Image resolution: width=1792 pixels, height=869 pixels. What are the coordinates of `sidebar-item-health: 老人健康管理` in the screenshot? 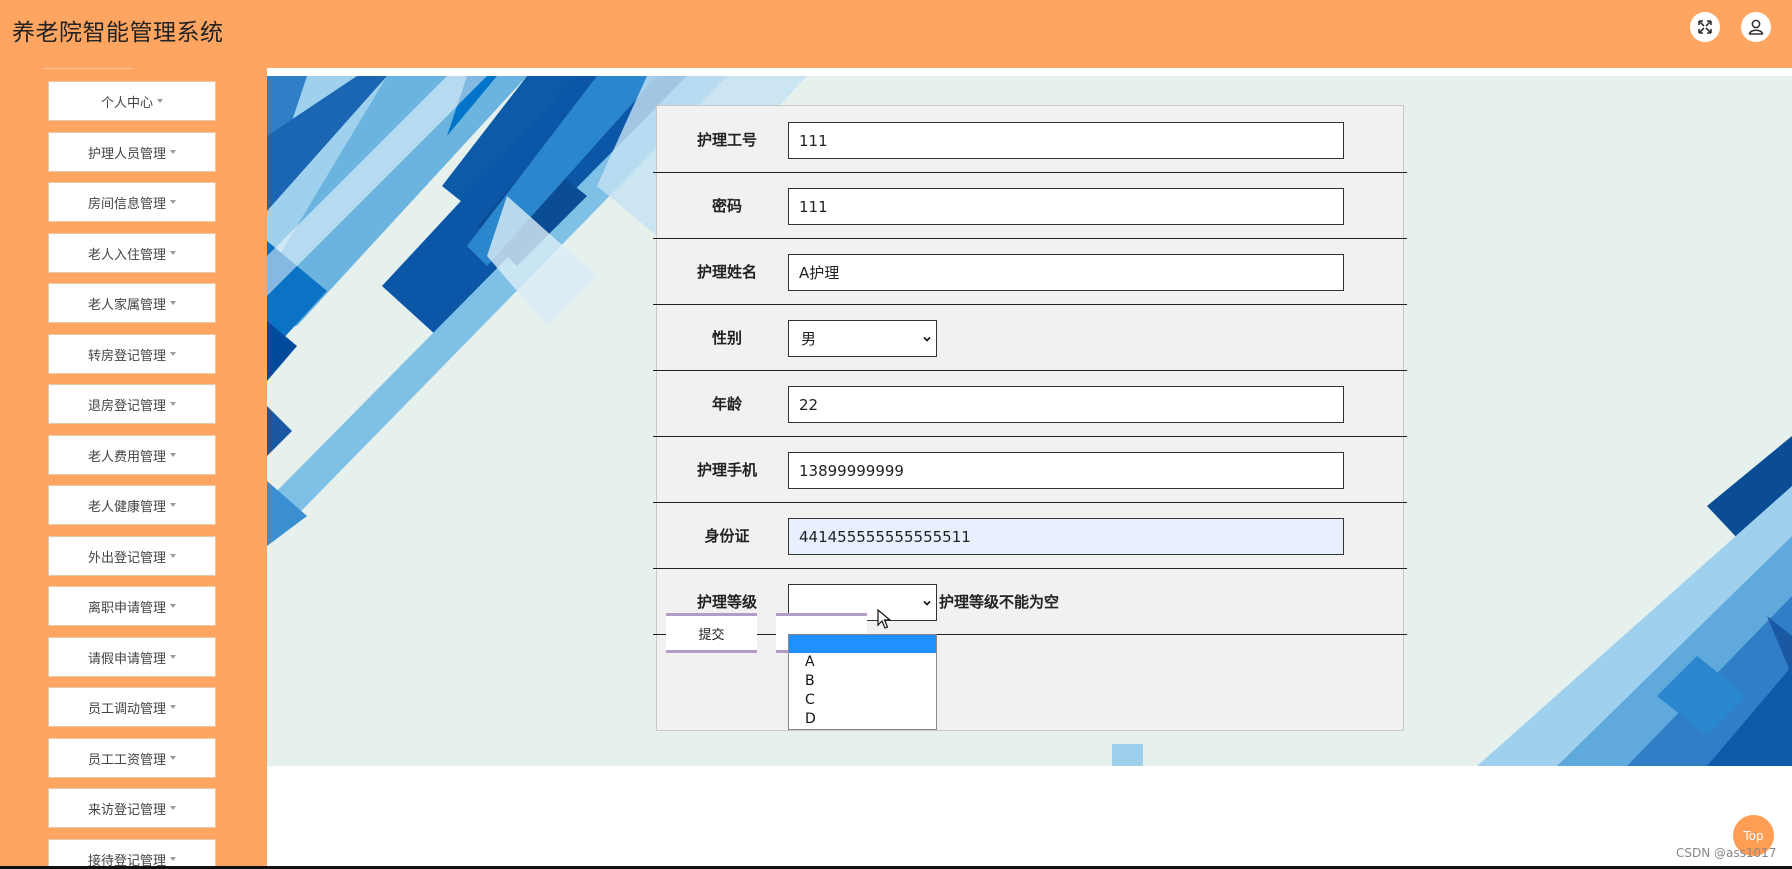 It's located at (132, 505).